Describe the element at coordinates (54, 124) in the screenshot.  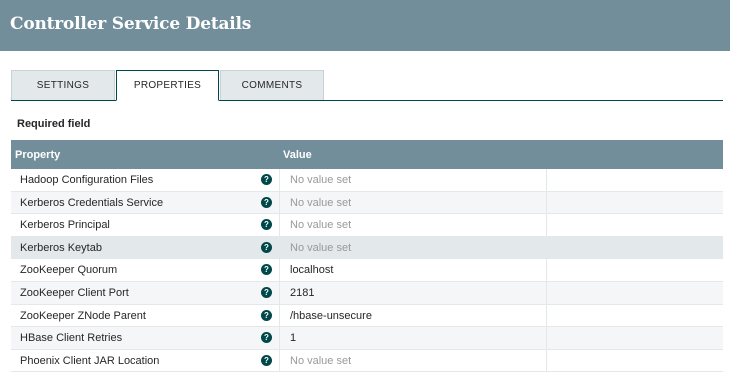
I see `required-field-label: Required field` at that location.